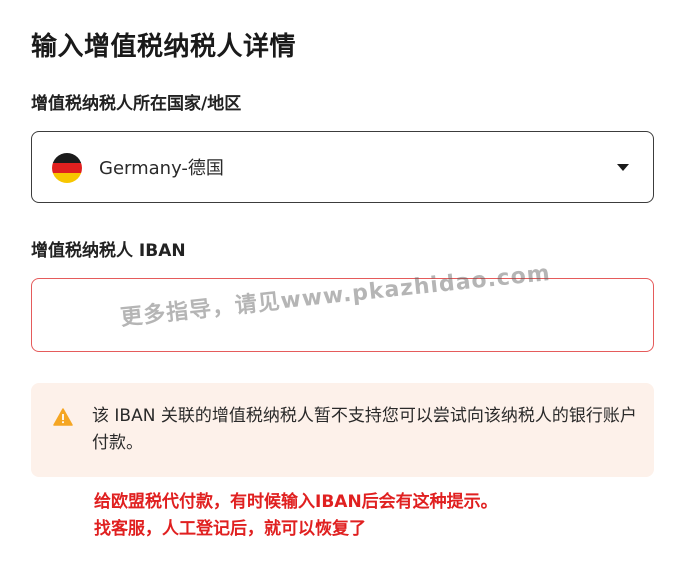 This screenshot has width=686, height=576. What do you see at coordinates (63, 417) in the screenshot?
I see `warning-triangle-icon` at bounding box center [63, 417].